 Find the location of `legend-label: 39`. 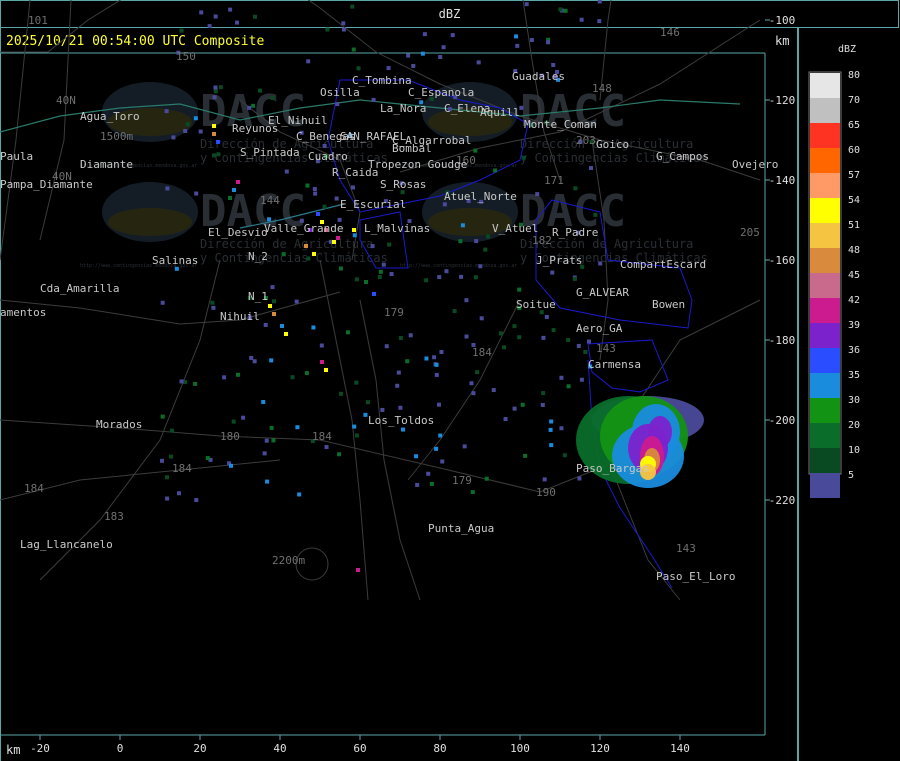

legend-label: 39 is located at coordinates (854, 325).